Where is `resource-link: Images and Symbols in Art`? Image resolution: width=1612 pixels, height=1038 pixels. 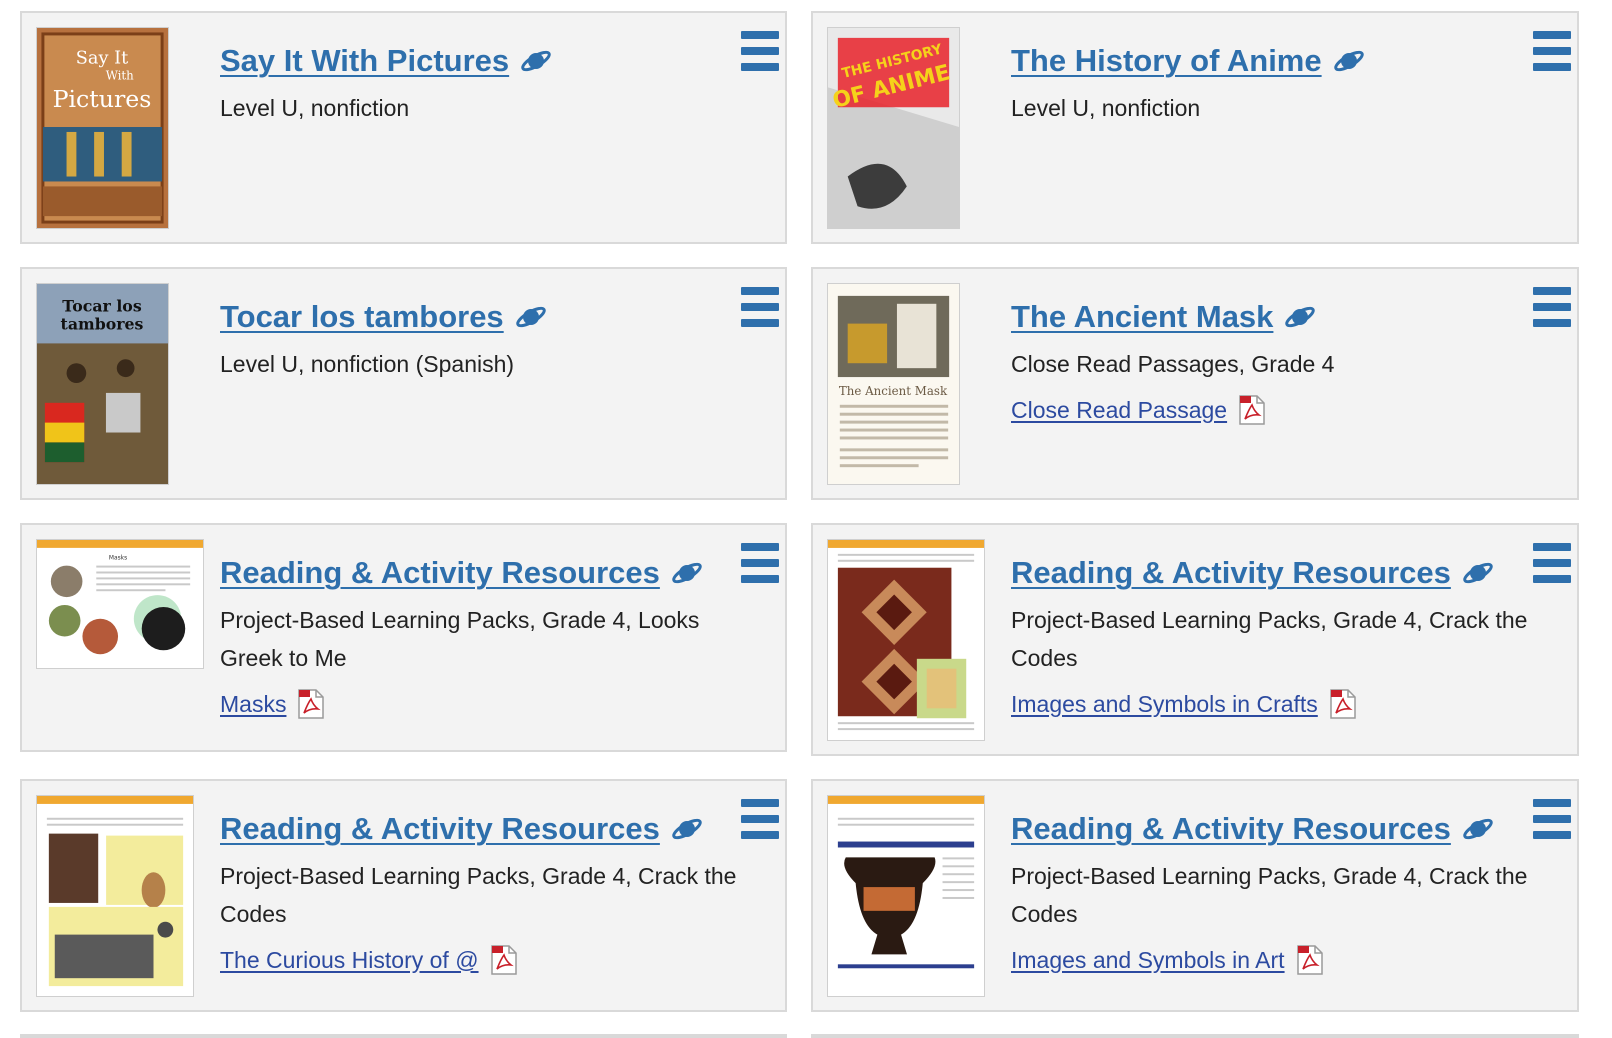 resource-link: Images and Symbols in Art is located at coordinates (1148, 960).